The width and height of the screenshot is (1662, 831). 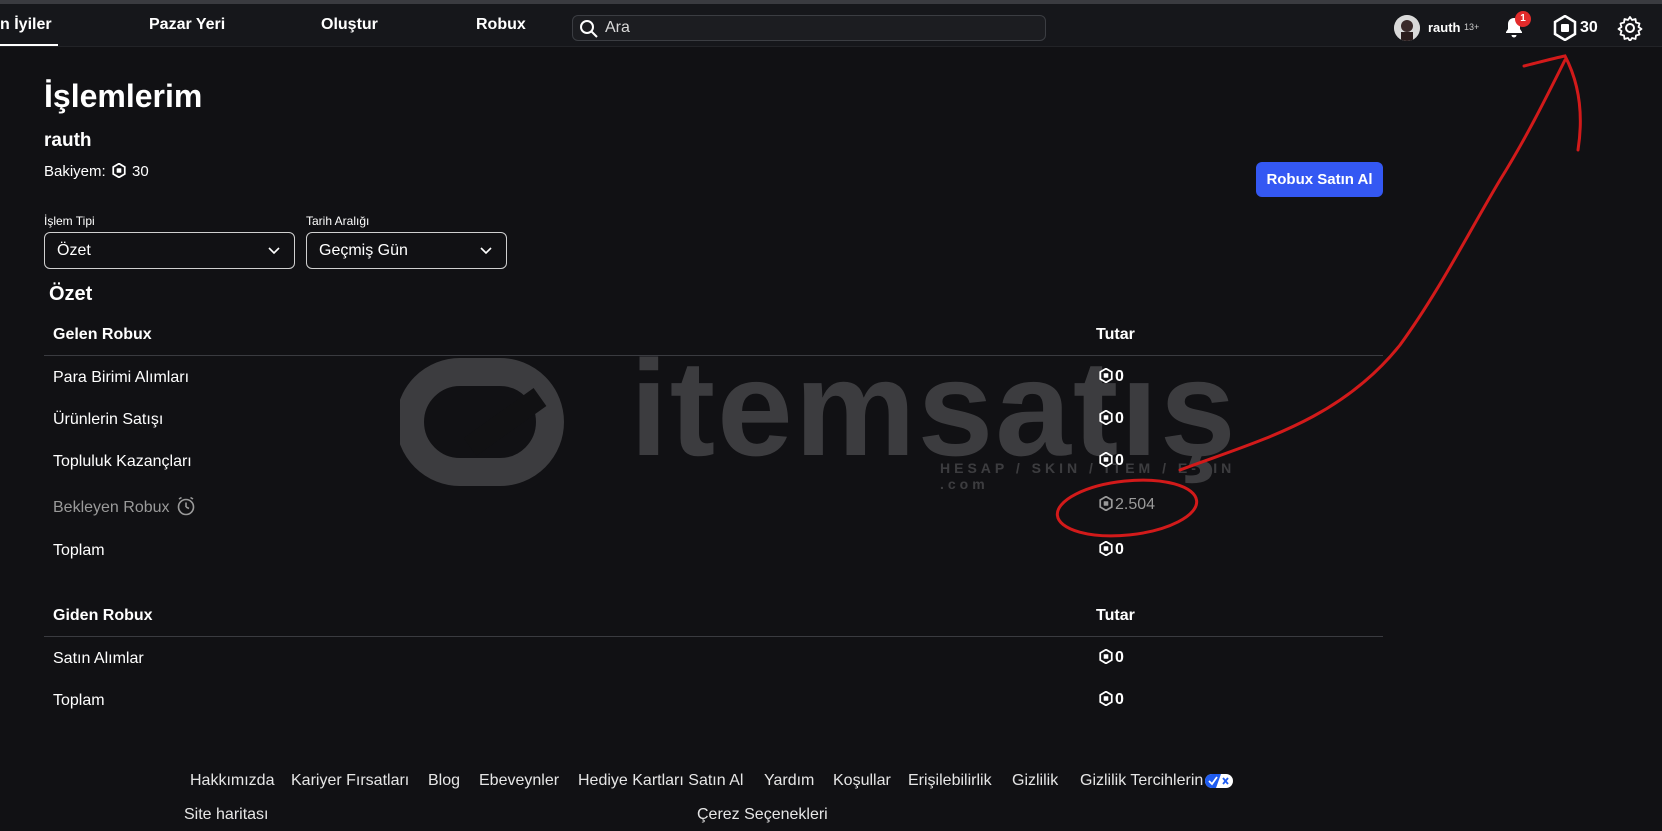 I want to click on annotation-arrow-head, so click(x=1552, y=103).